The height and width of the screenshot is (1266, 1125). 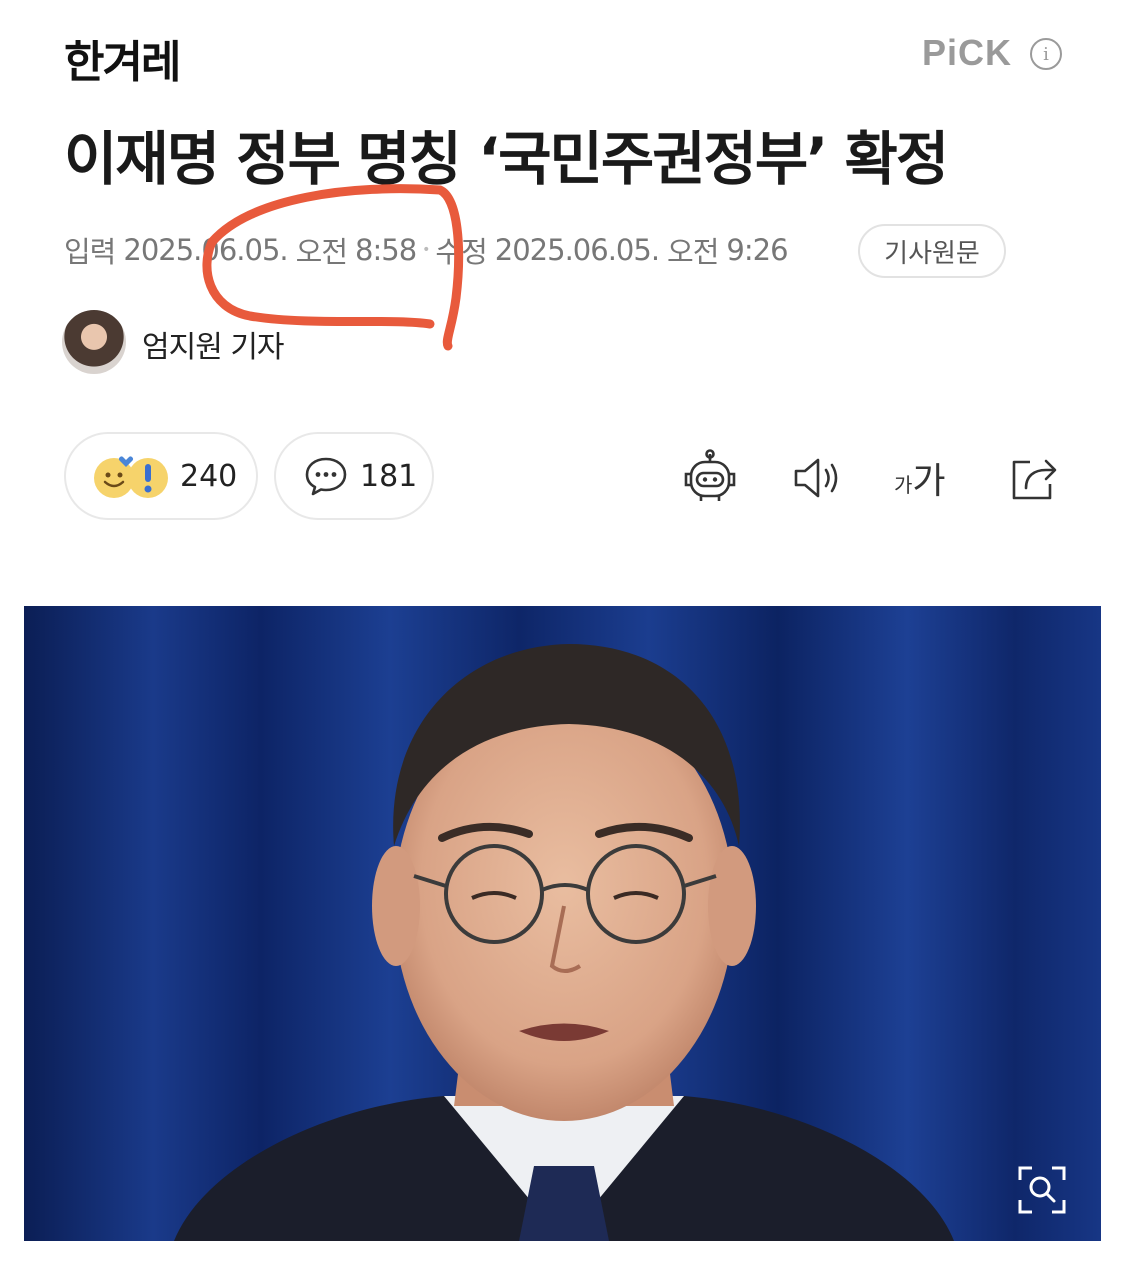 What do you see at coordinates (354, 476) in the screenshot?
I see `comment-button: 181` at bounding box center [354, 476].